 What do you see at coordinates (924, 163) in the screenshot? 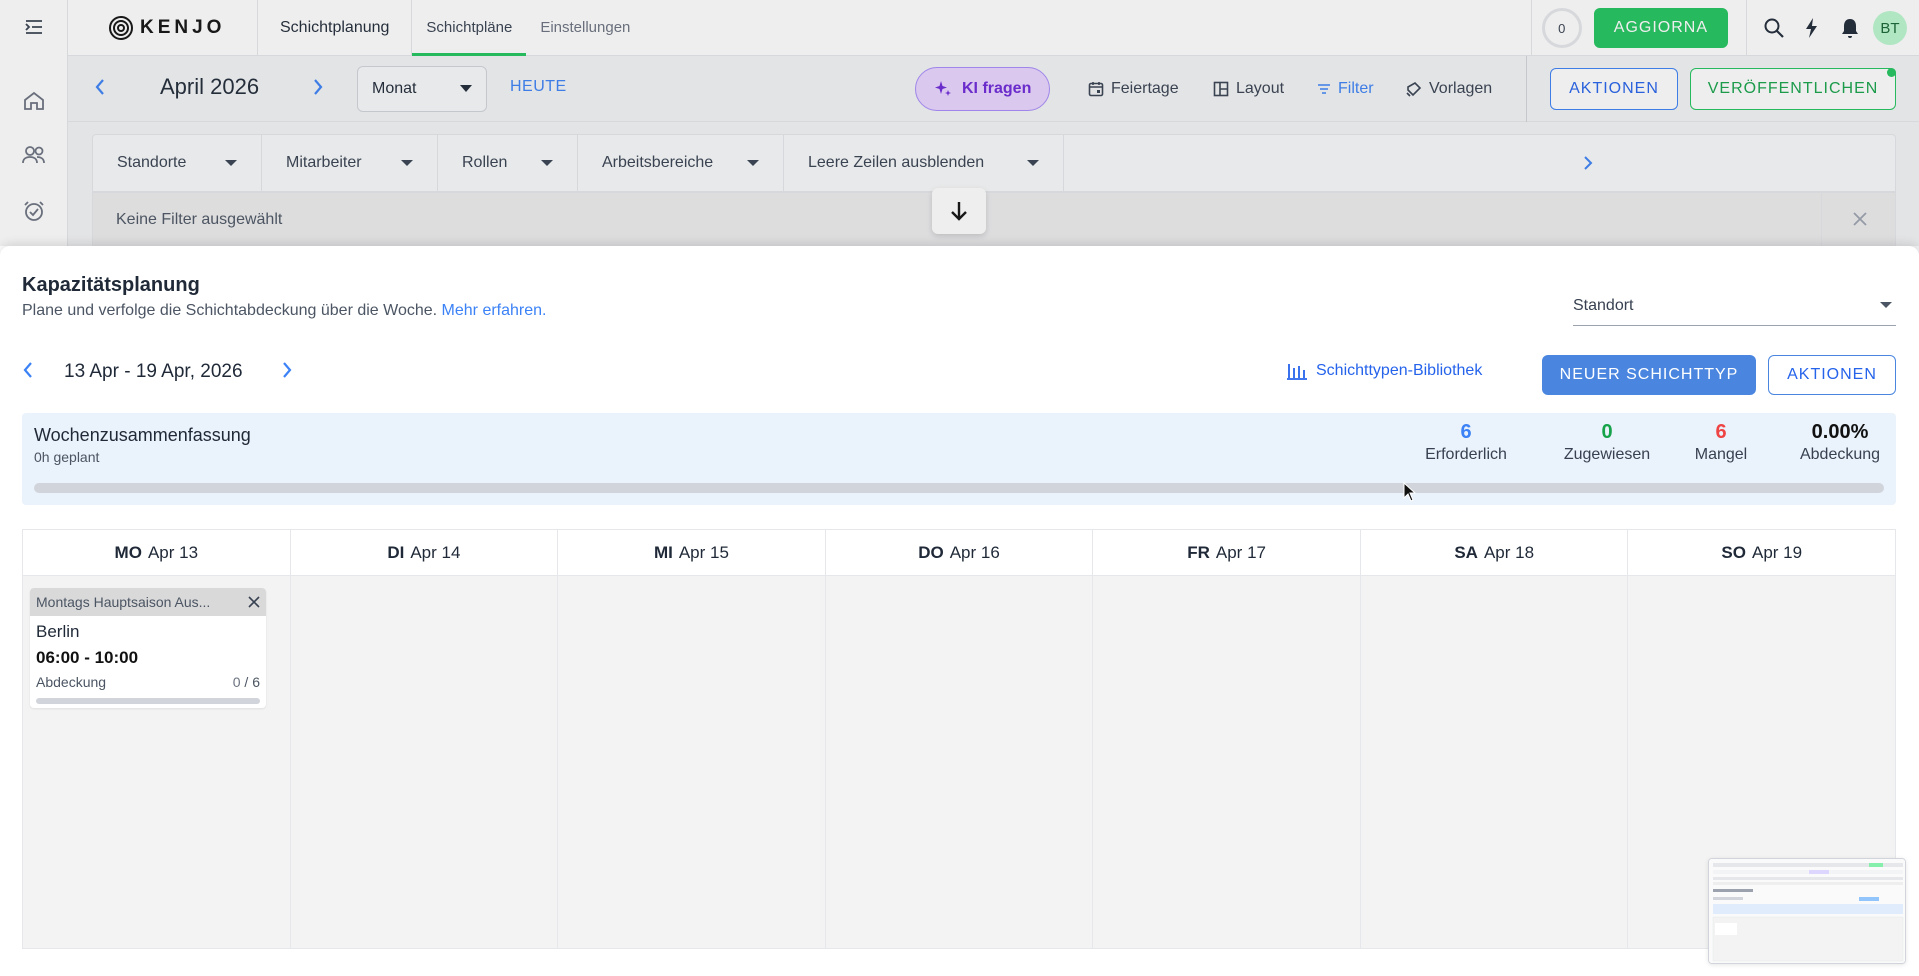
I see `filter-hide-empty-rows: Leere Zeilen ausblenden` at bounding box center [924, 163].